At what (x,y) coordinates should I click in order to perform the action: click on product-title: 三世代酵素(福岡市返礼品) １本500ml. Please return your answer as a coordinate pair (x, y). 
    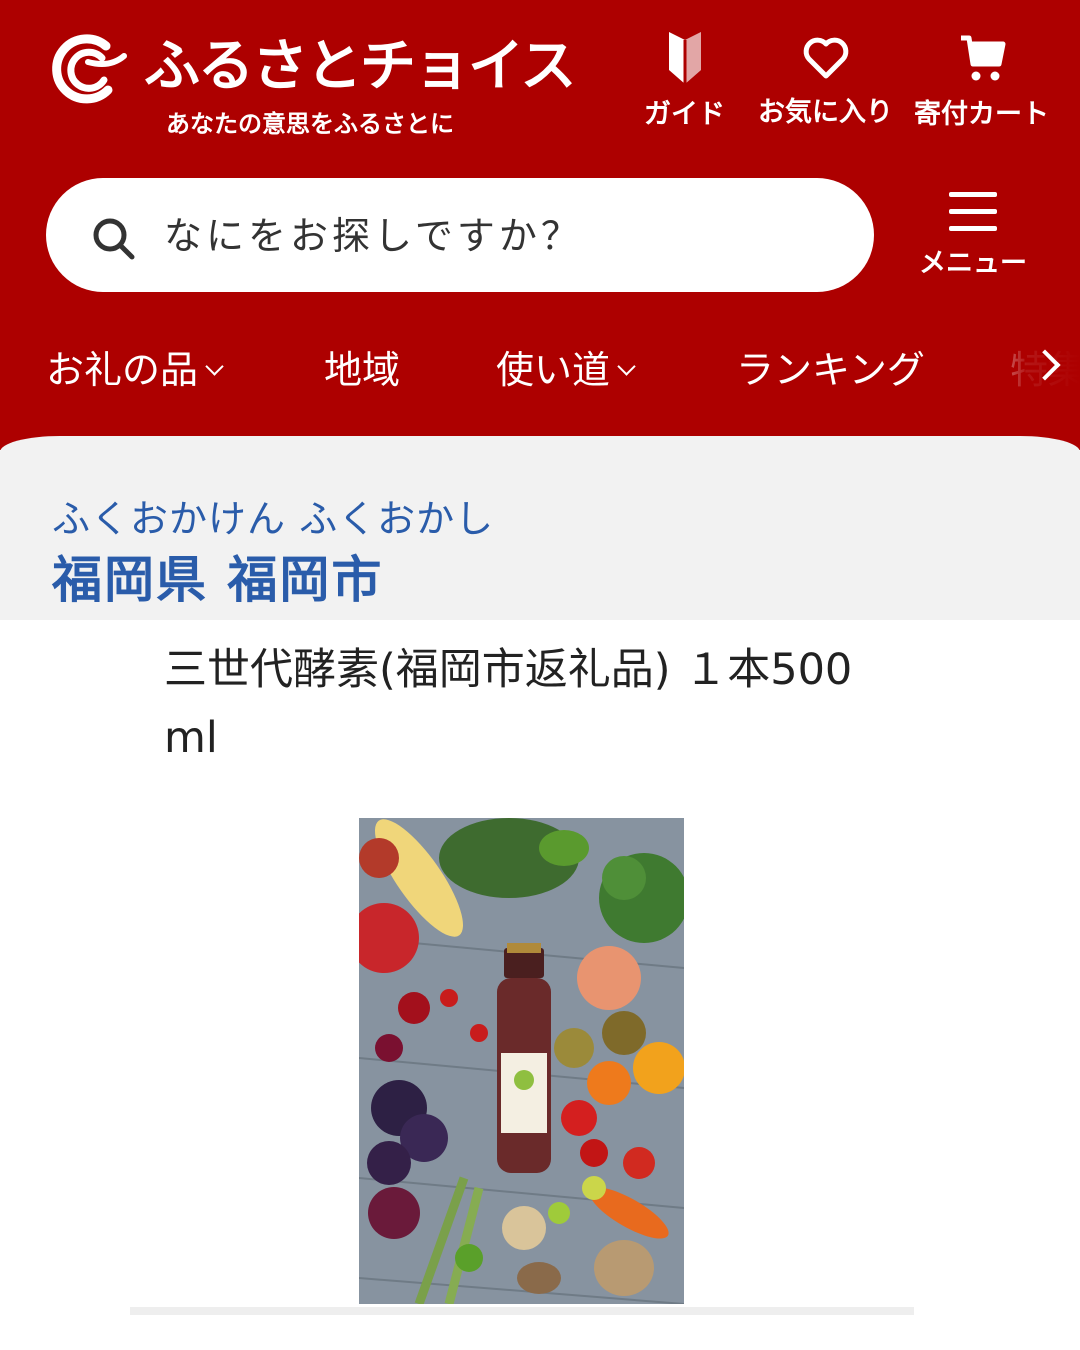
    Looking at the image, I should click on (508, 704).